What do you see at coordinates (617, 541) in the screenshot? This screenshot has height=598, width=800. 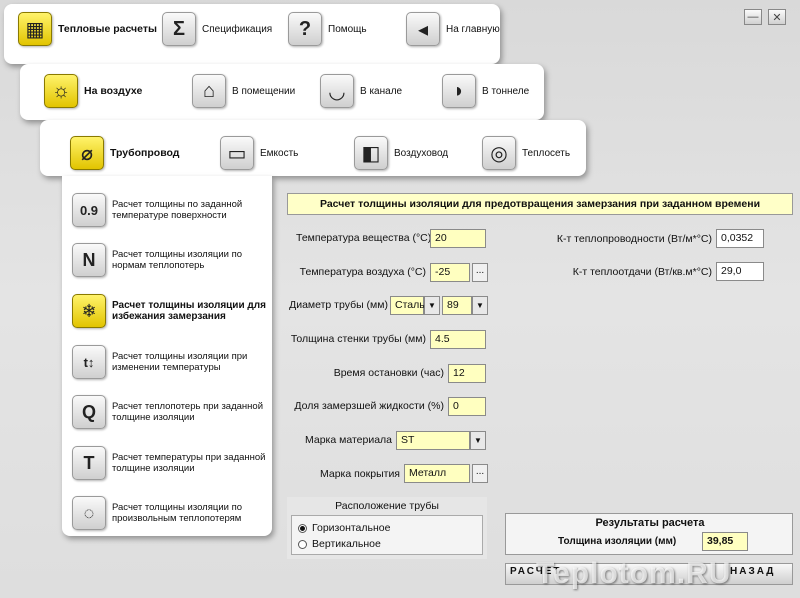 I see `results-thickness-label: Толщина изоляции (мм)` at bounding box center [617, 541].